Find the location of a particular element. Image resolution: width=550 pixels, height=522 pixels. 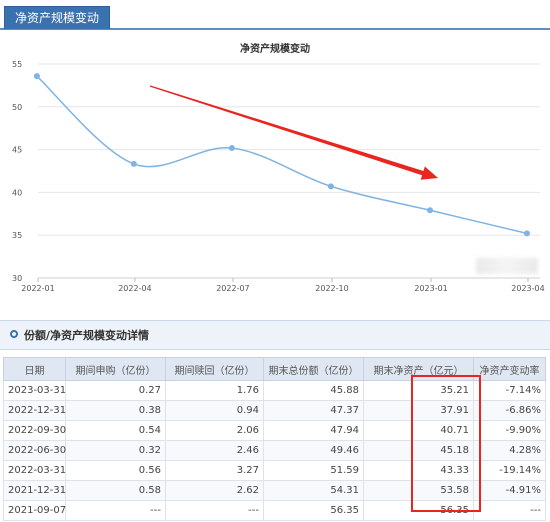

chart-title: 净资产规模变动 is located at coordinates (275, 49).